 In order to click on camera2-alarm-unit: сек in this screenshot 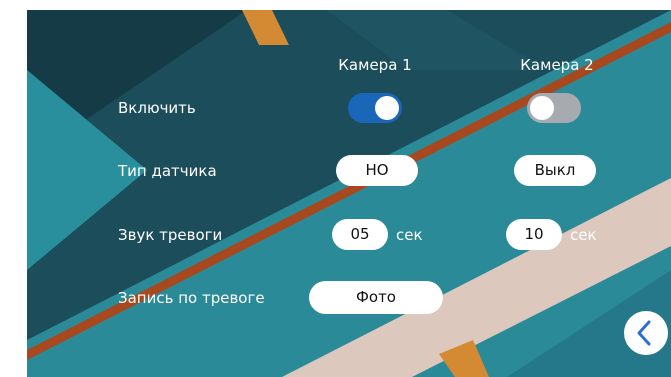, I will do `click(583, 235)`.